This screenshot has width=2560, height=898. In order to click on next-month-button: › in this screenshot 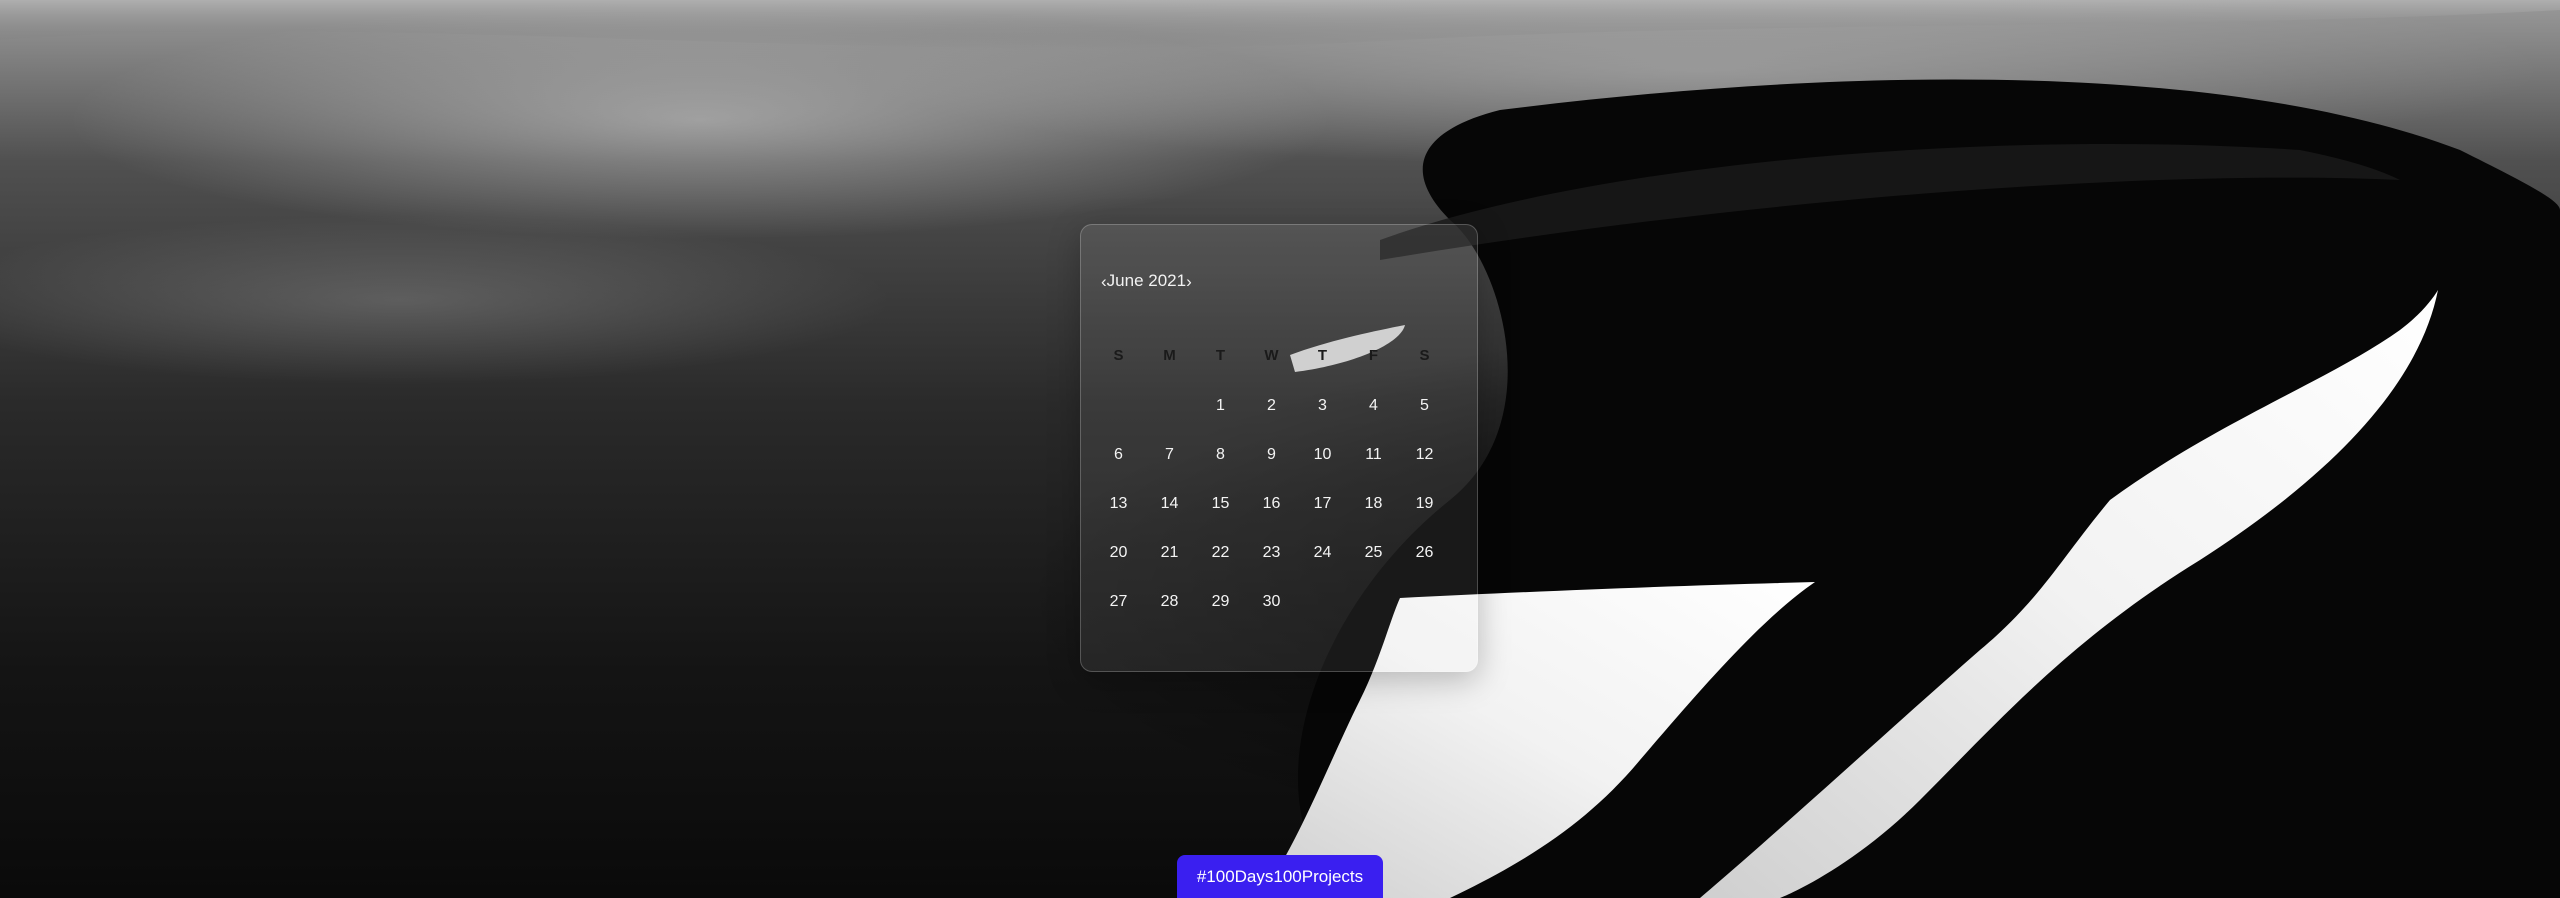, I will do `click(1189, 281)`.